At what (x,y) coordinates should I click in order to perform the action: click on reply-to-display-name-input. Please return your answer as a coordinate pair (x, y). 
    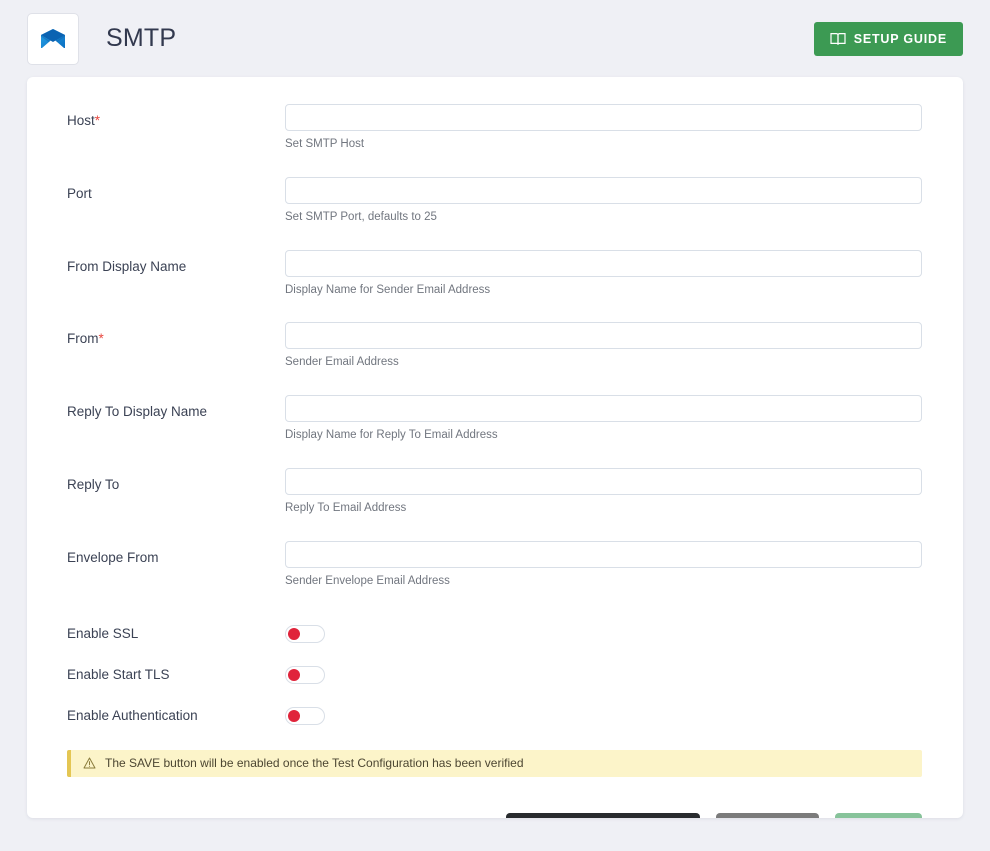
    Looking at the image, I should click on (603, 409).